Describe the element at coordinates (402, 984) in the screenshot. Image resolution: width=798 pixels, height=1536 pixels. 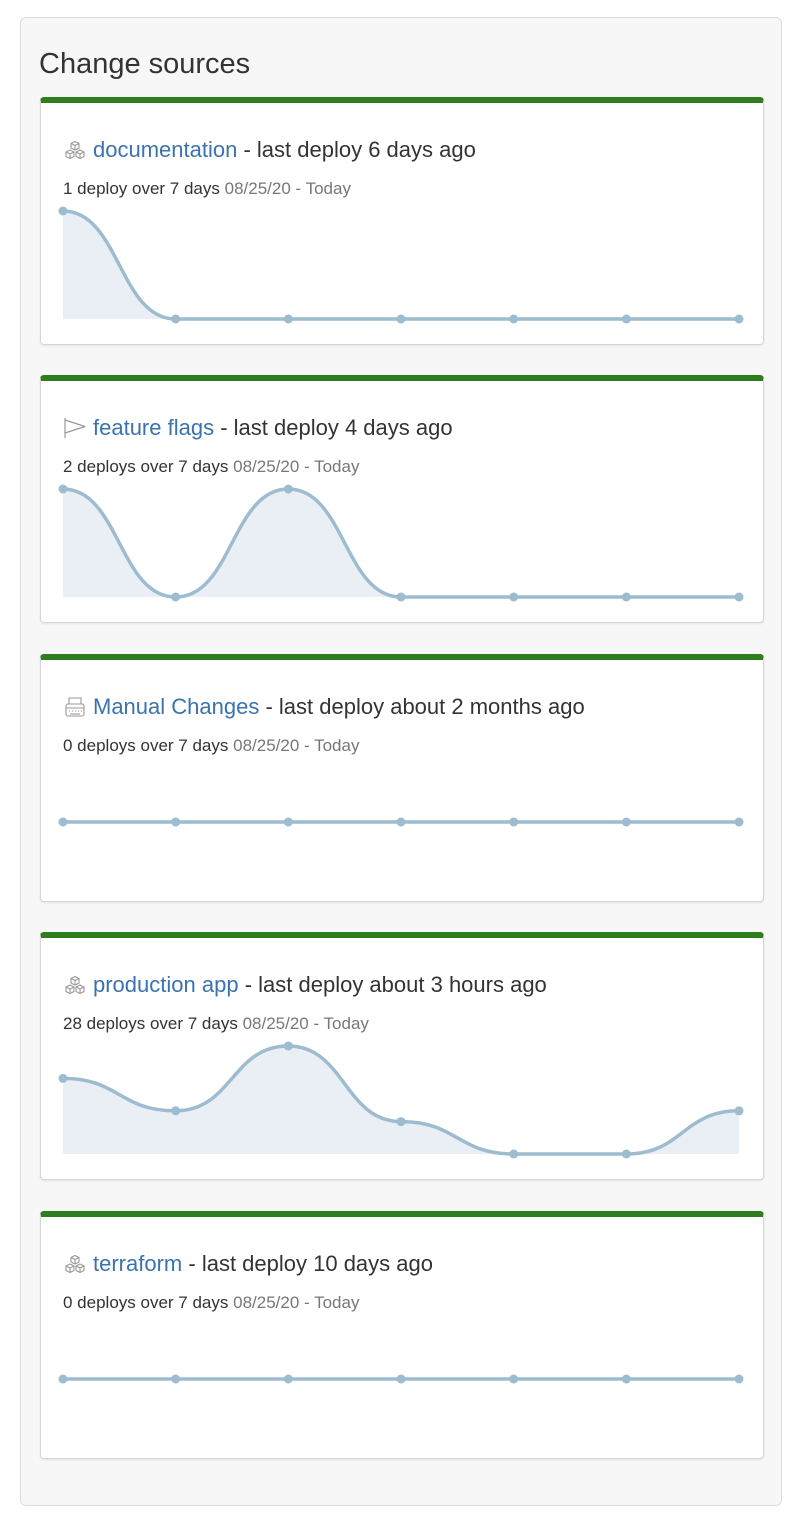
I see `last-deploy-text: last deploy about 3 hours ago` at that location.